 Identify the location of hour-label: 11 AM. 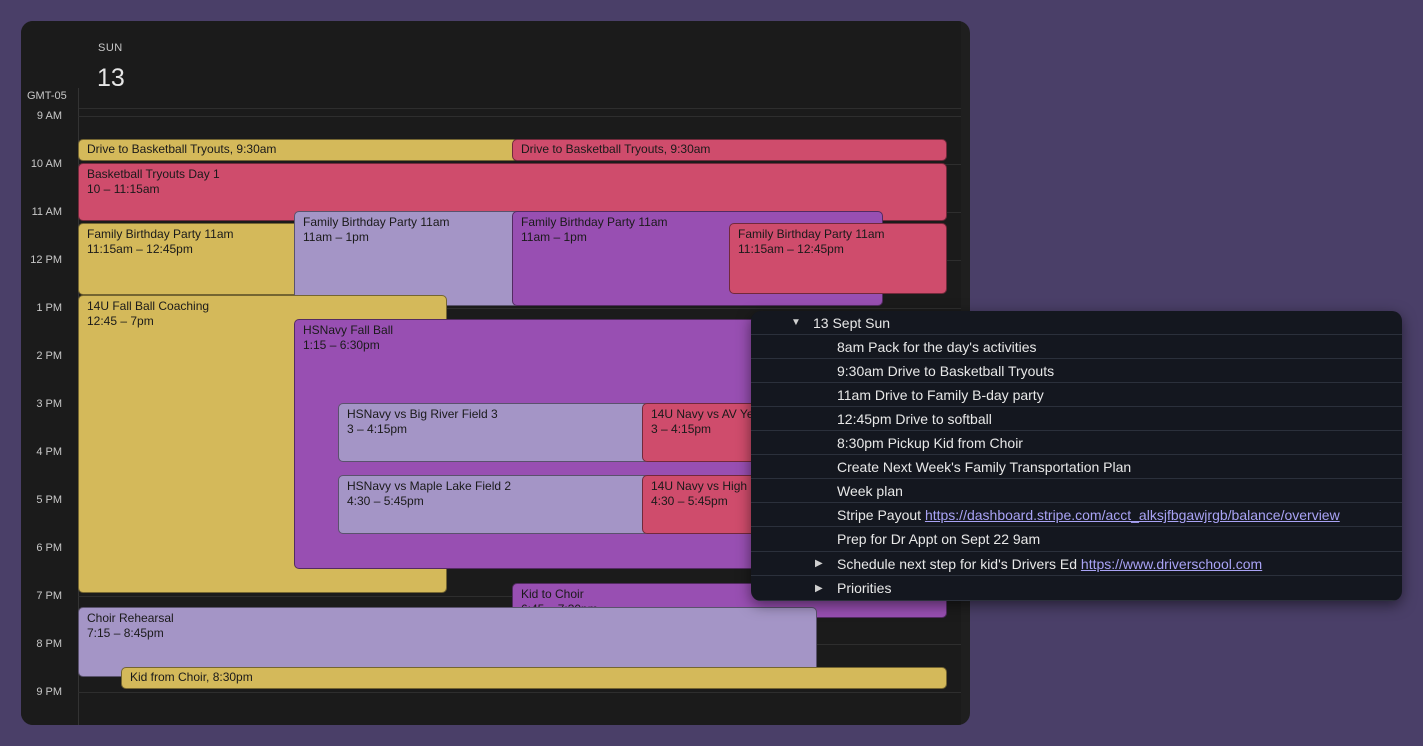
(46, 212).